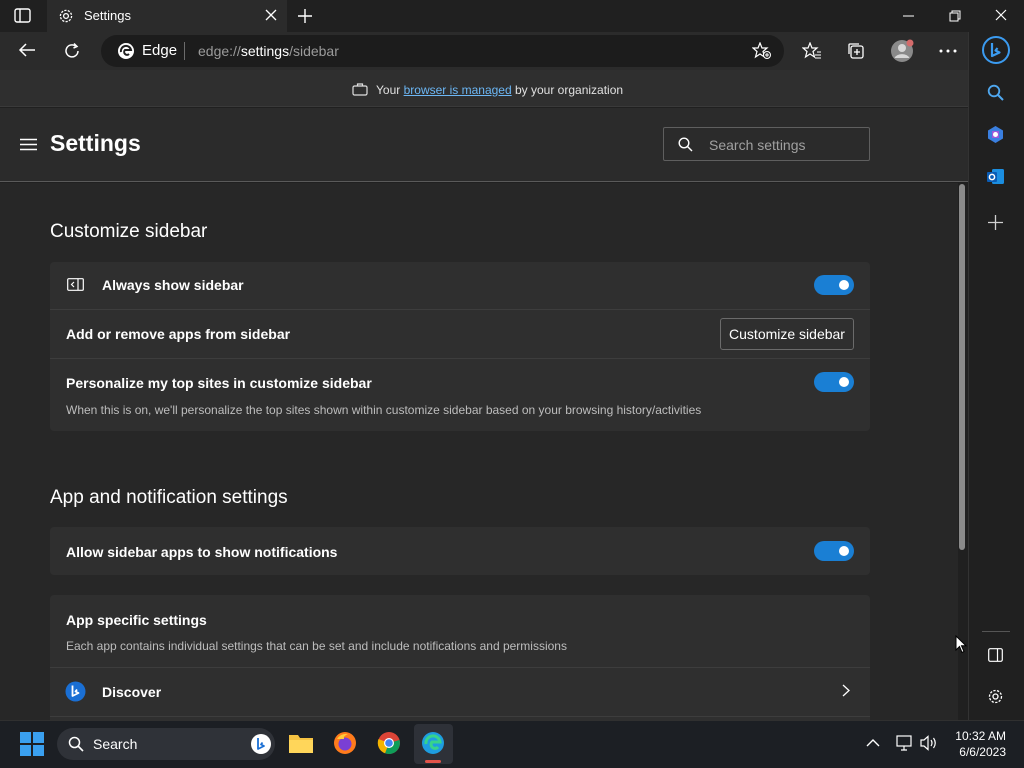 The image size is (1024, 768). I want to click on sidebar-layout-icon, so click(75, 284).